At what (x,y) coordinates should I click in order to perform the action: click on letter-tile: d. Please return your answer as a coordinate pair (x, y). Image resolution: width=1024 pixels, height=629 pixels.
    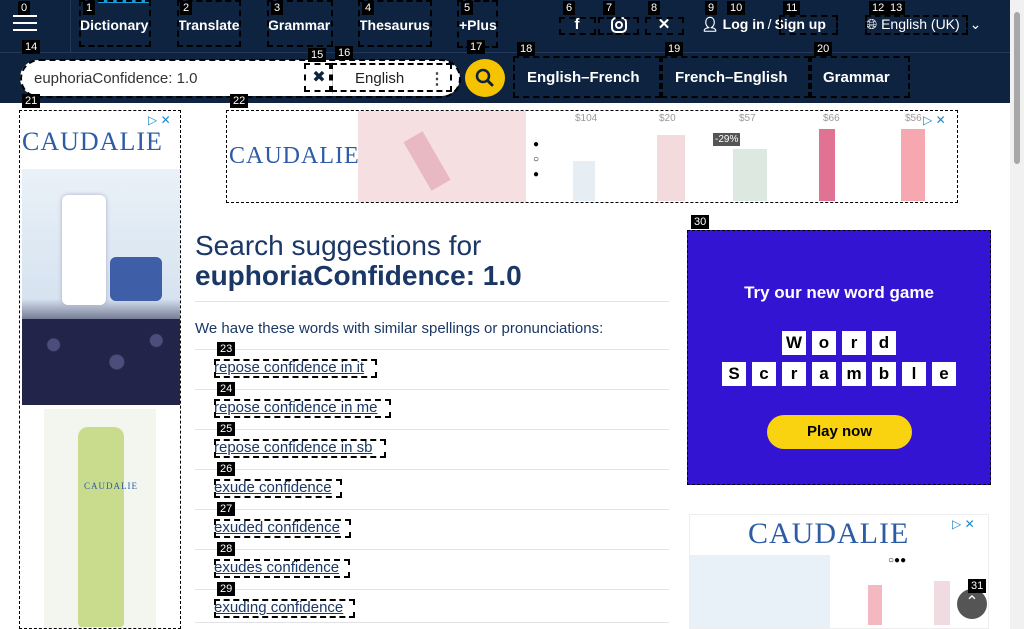
    Looking at the image, I should click on (884, 343).